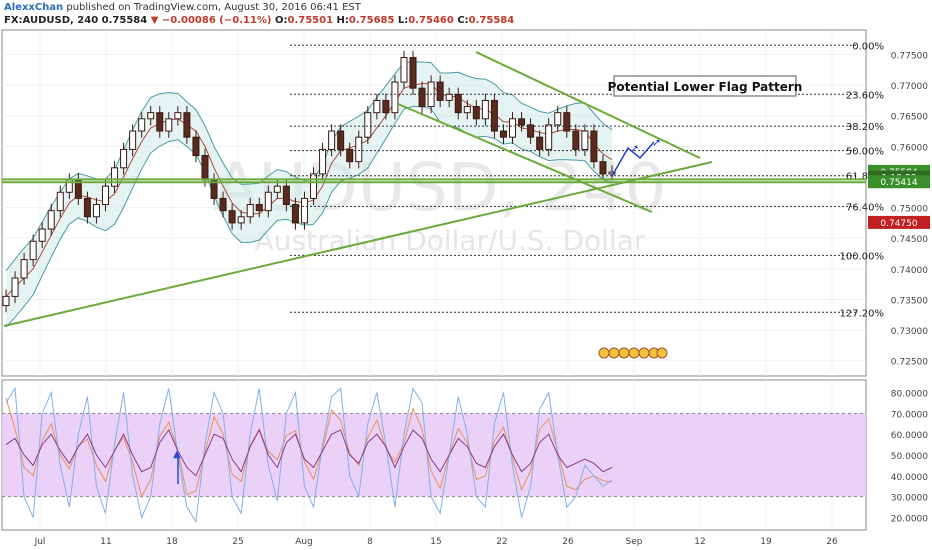  What do you see at coordinates (909, 457) in the screenshot?
I see `oscillator-tick-label: 50.0000` at bounding box center [909, 457].